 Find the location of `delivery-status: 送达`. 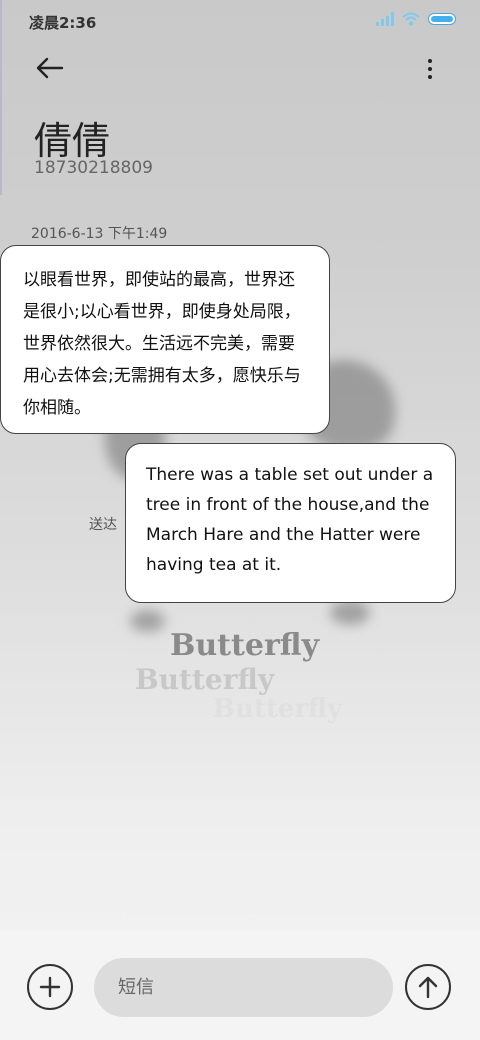

delivery-status: 送达 is located at coordinates (103, 525).